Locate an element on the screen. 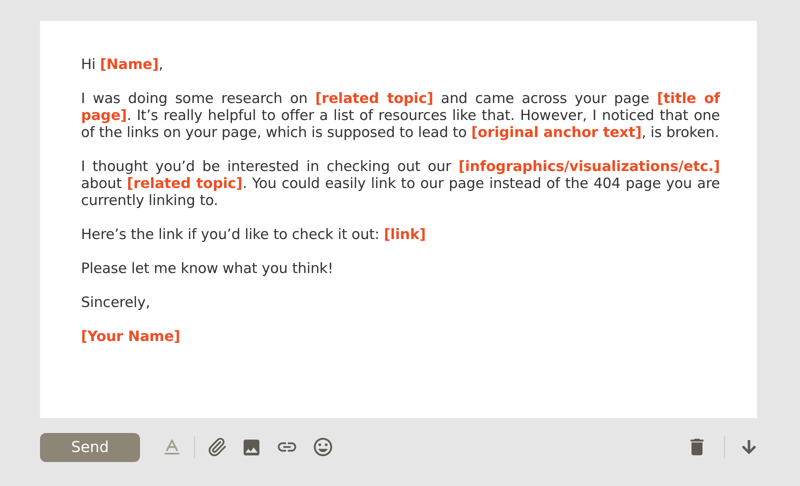 This screenshot has height=486, width=800. paperclip-icon is located at coordinates (217, 447).